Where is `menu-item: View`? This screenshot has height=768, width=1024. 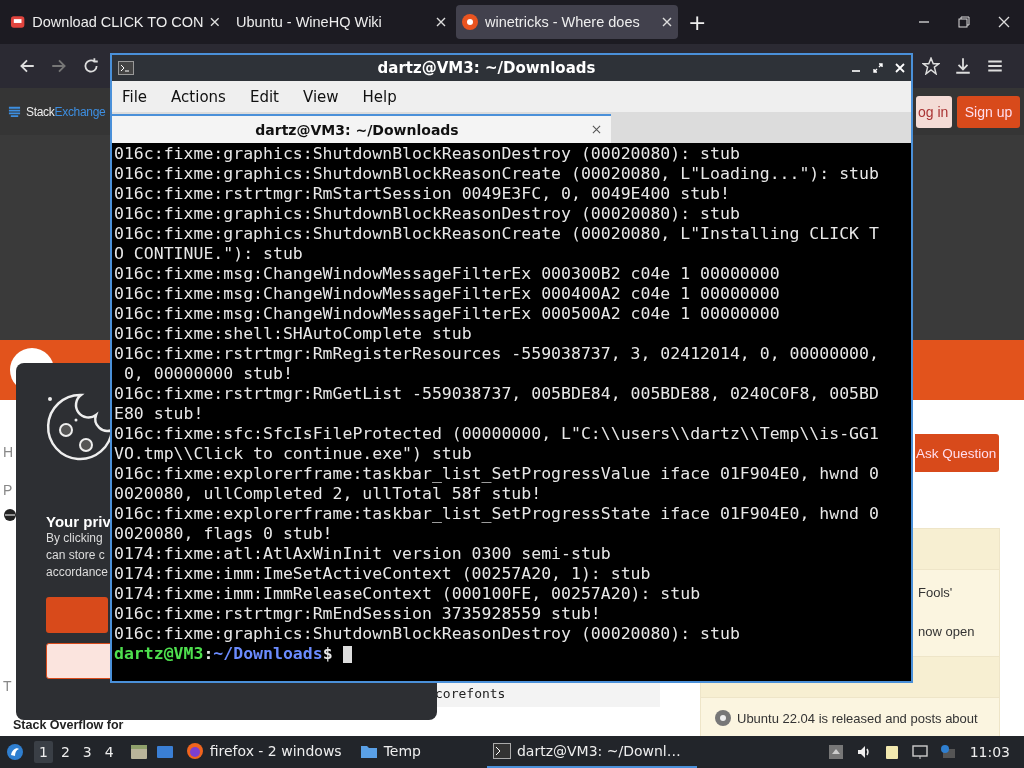
menu-item: View is located at coordinates (320, 96).